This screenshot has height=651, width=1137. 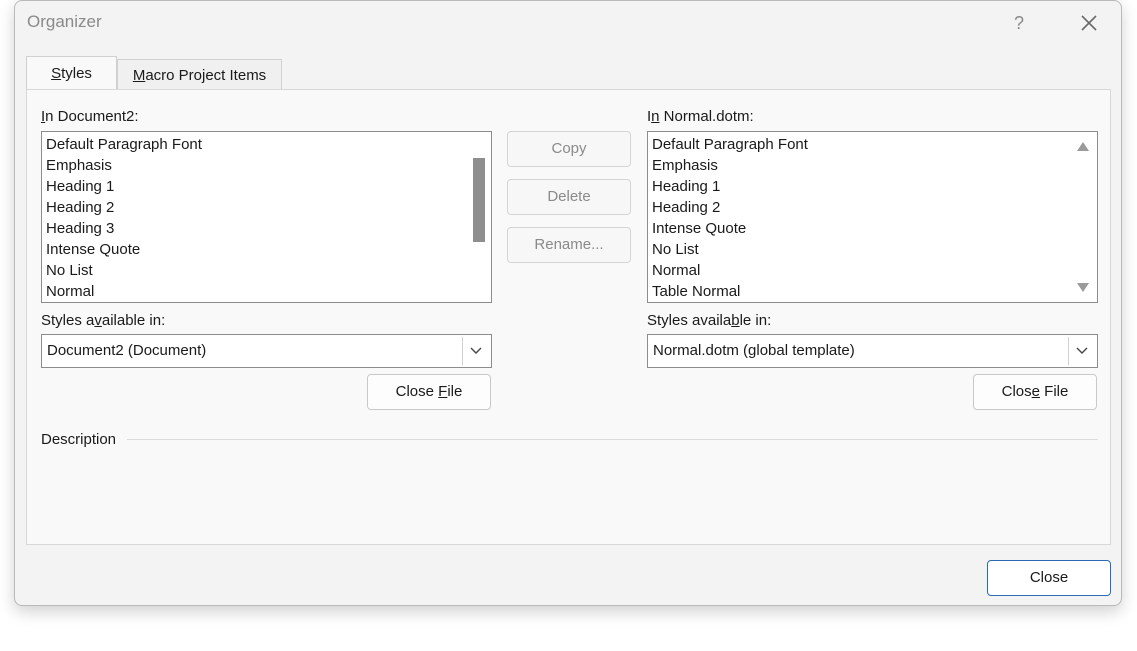 I want to click on description-label: Description, so click(x=79, y=439).